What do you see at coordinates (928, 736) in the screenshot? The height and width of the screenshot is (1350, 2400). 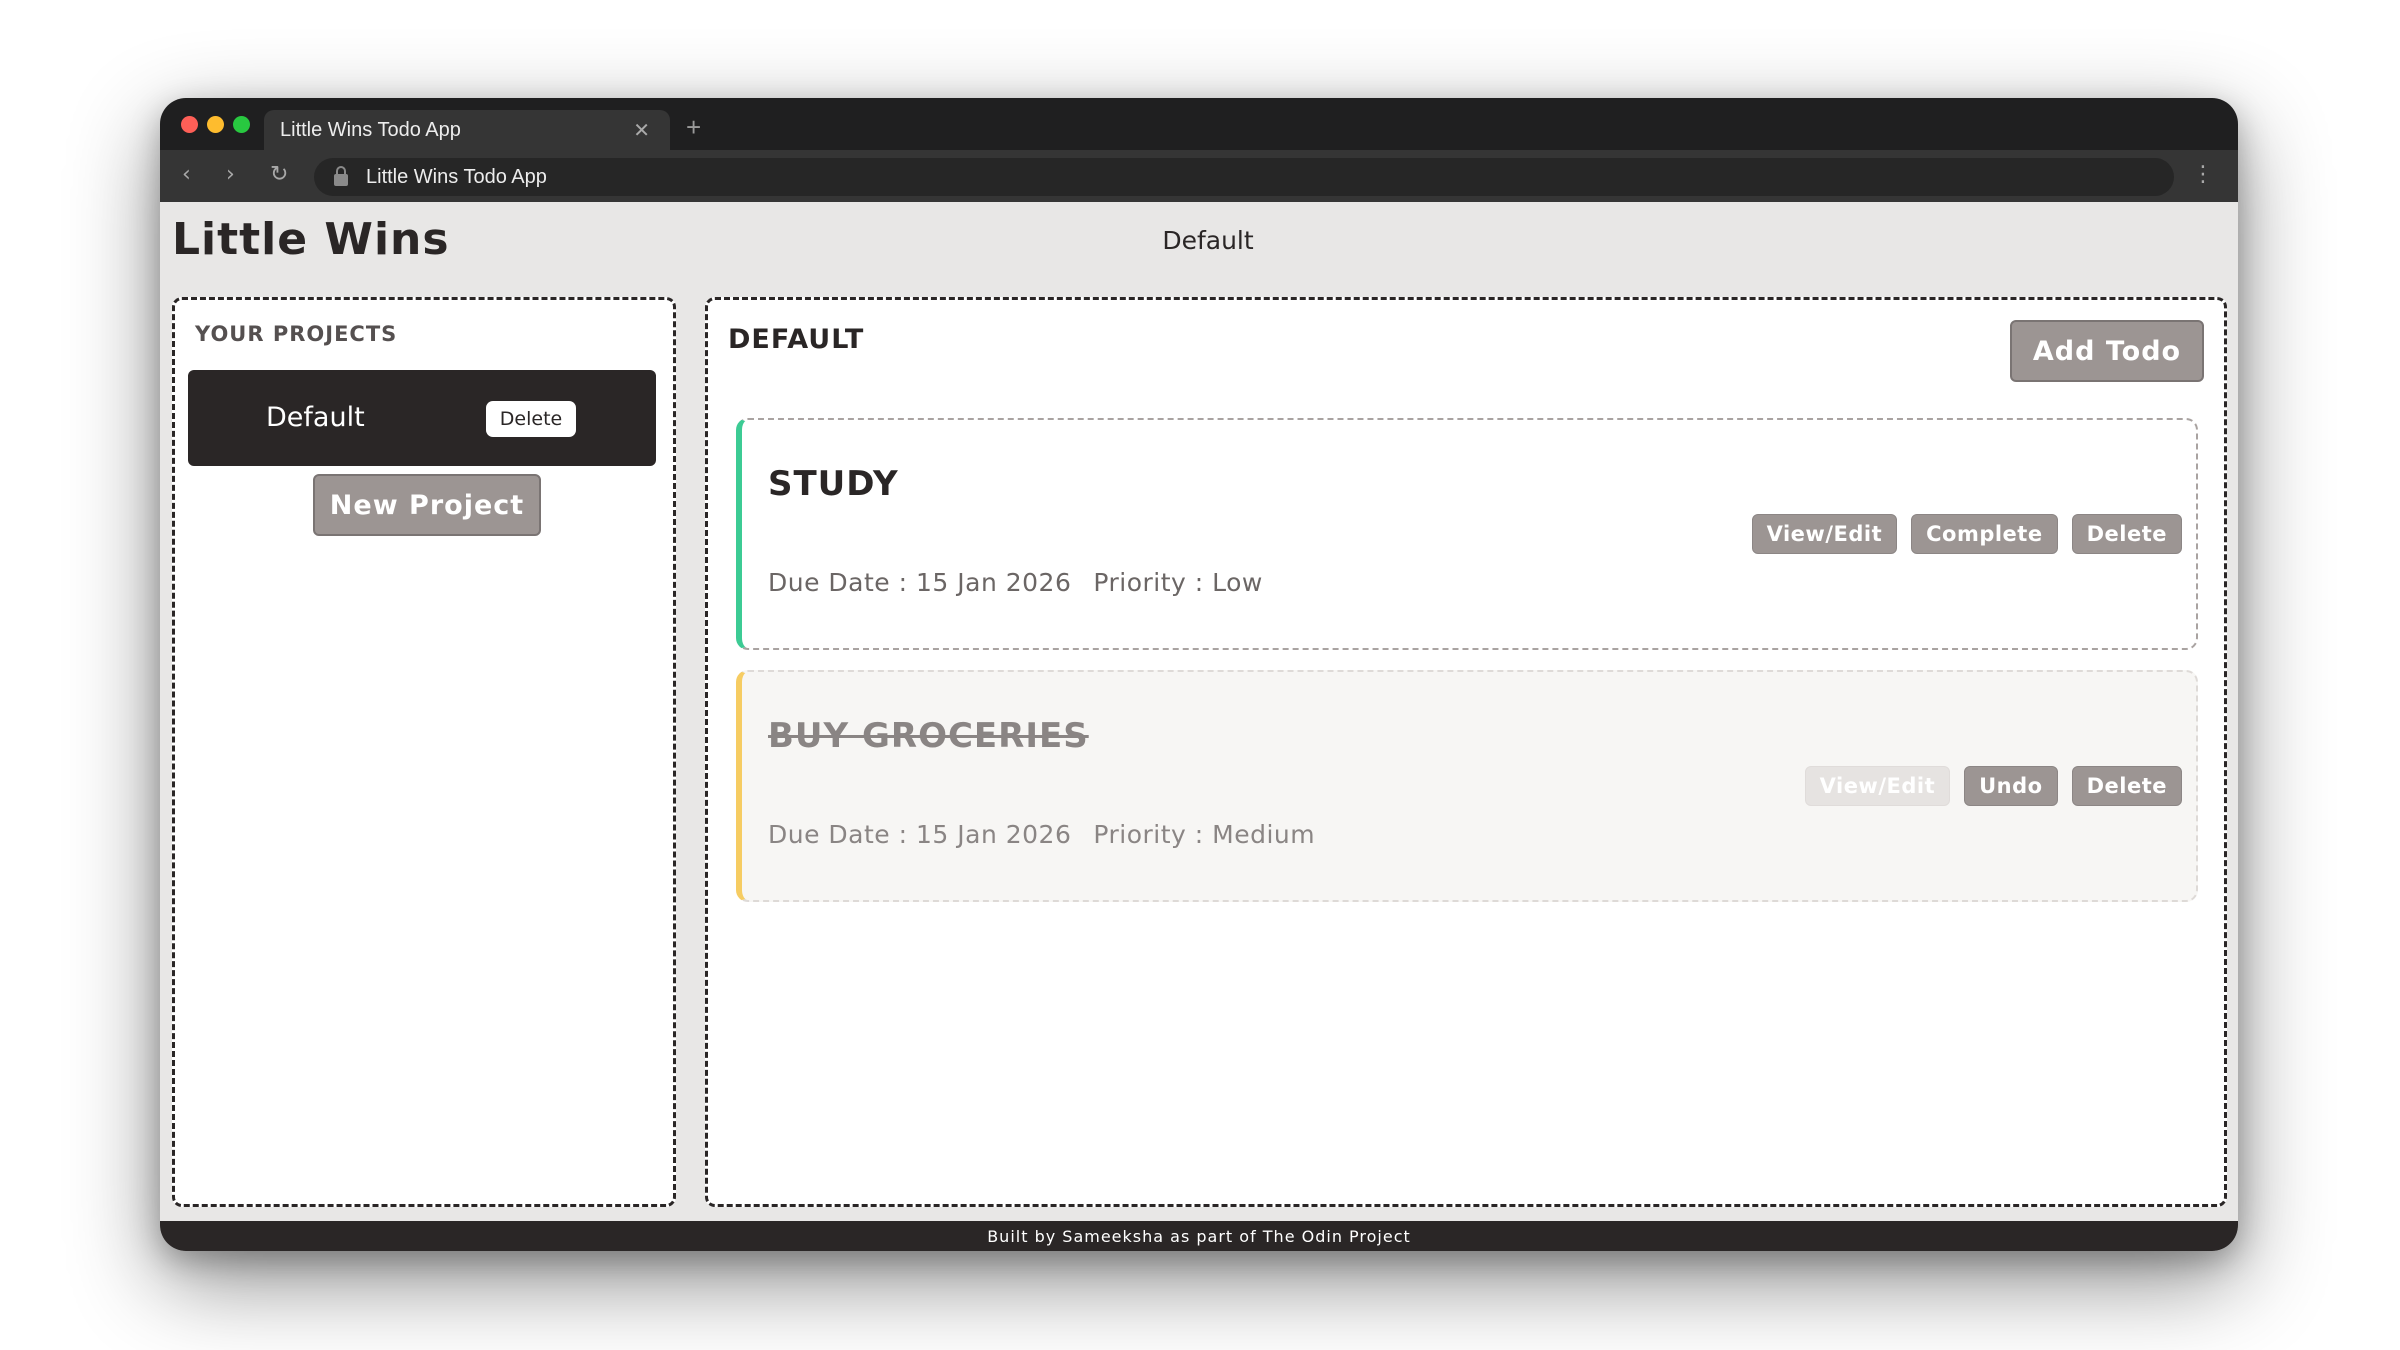 I see `todo-title: BUY GROCERIES` at bounding box center [928, 736].